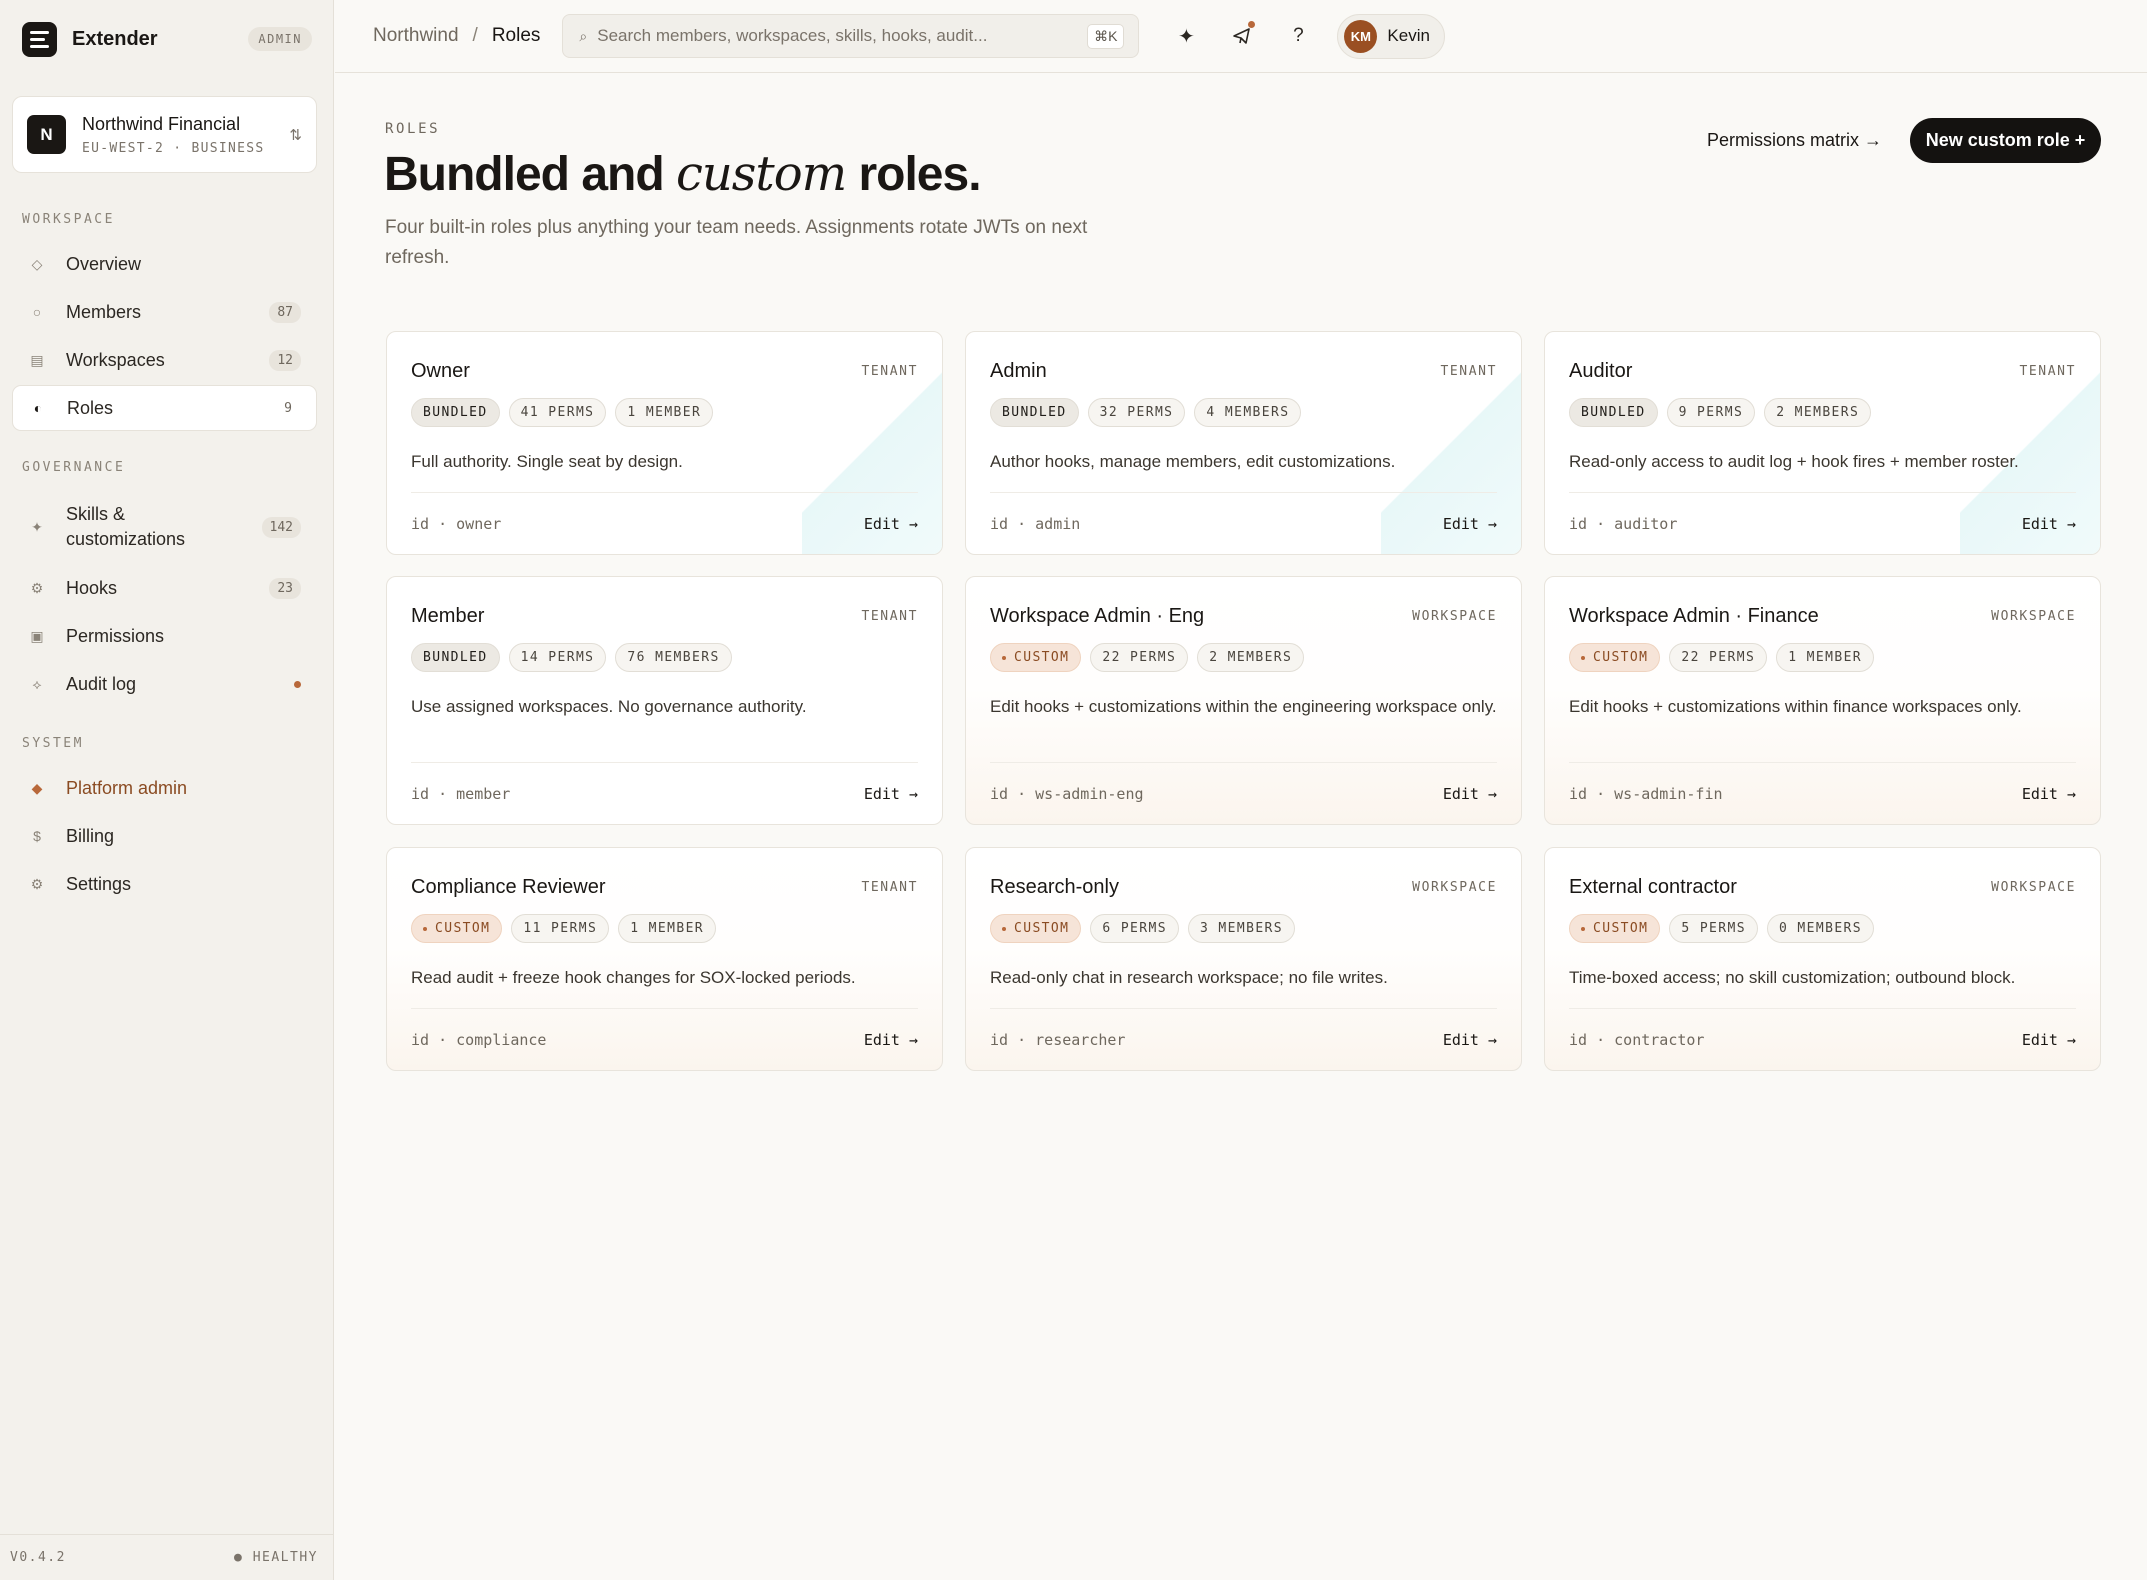 The width and height of the screenshot is (2147, 1580). What do you see at coordinates (74, 467) in the screenshot?
I see `section-label-governance: GOVERNANCE` at bounding box center [74, 467].